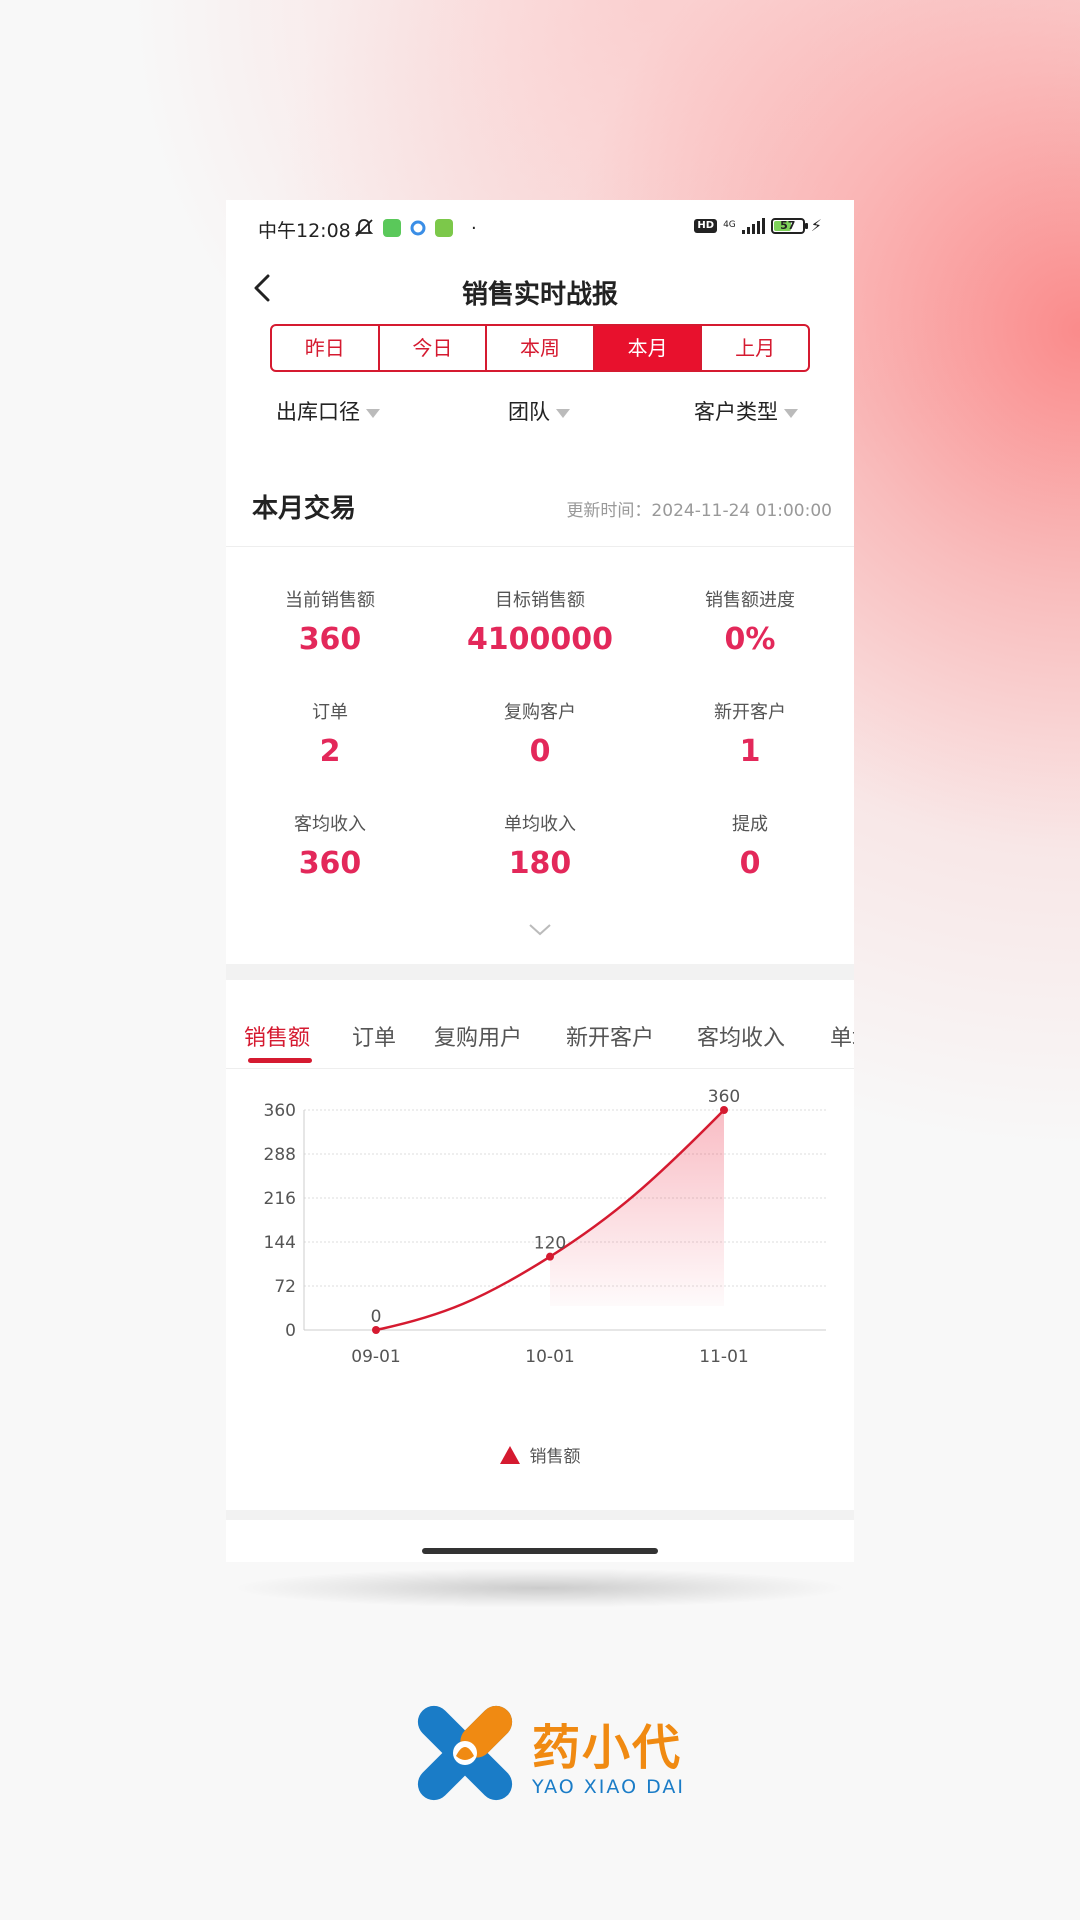  Describe the element at coordinates (540, 1588) in the screenshot. I see `phone-shadow` at that location.